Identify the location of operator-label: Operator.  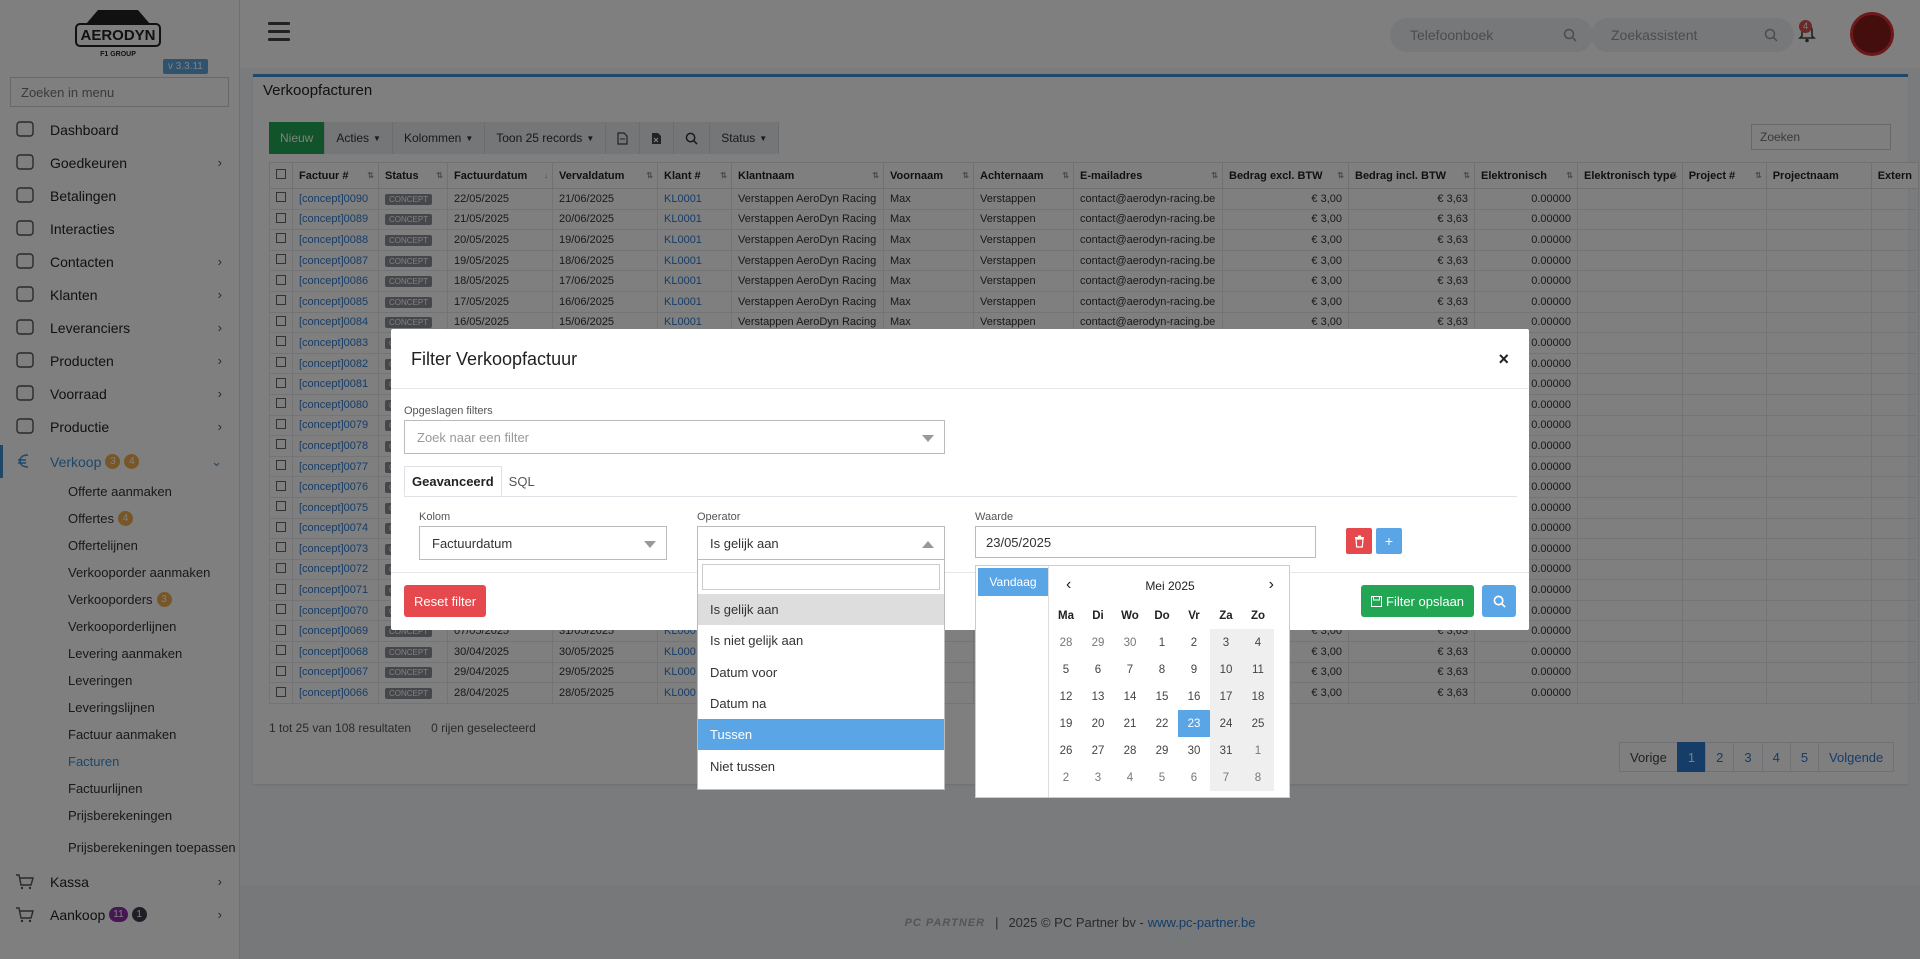
(719, 517).